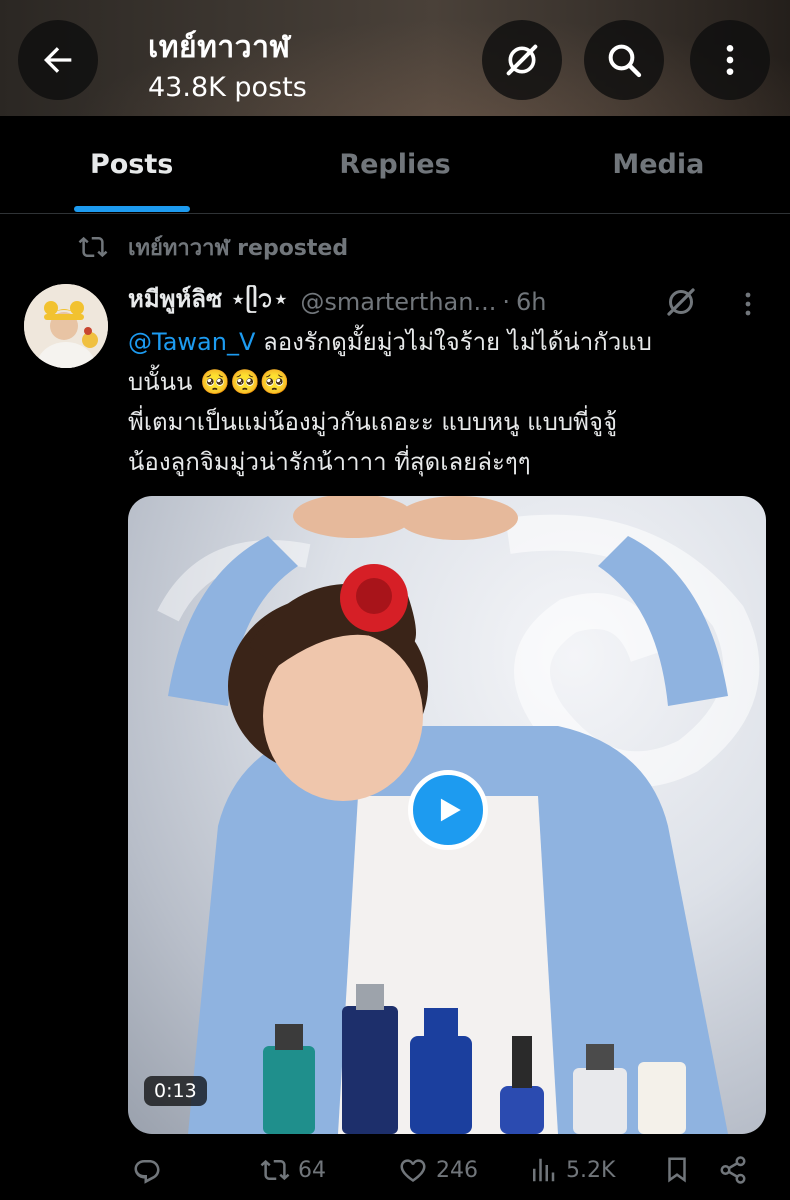 Image resolution: width=790 pixels, height=1200 pixels. I want to click on like-button: 246, so click(438, 1170).